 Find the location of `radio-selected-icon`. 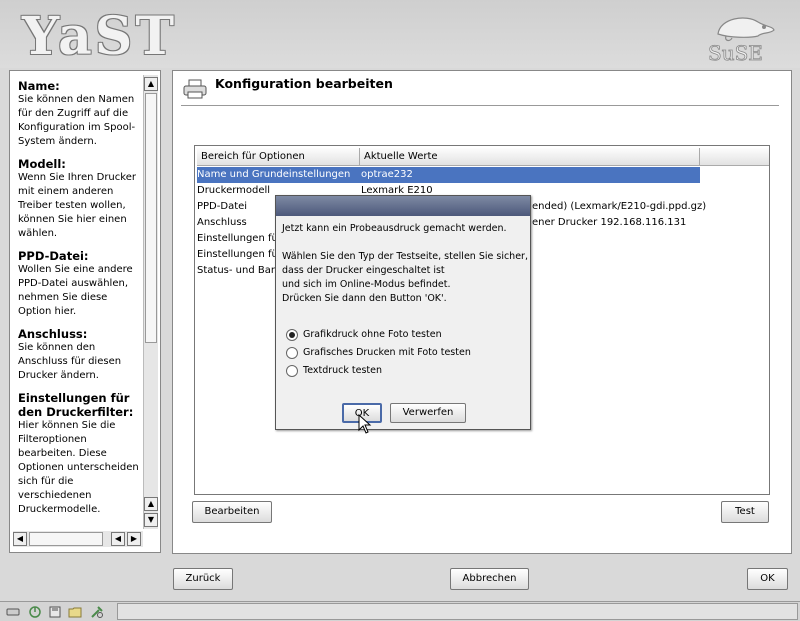

radio-selected-icon is located at coordinates (292, 335).